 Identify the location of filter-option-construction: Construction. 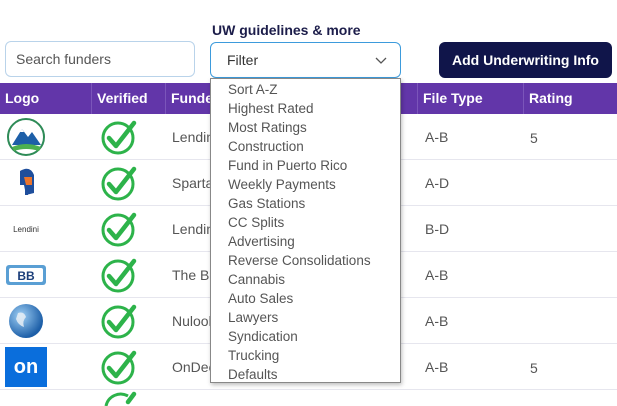
(305, 146).